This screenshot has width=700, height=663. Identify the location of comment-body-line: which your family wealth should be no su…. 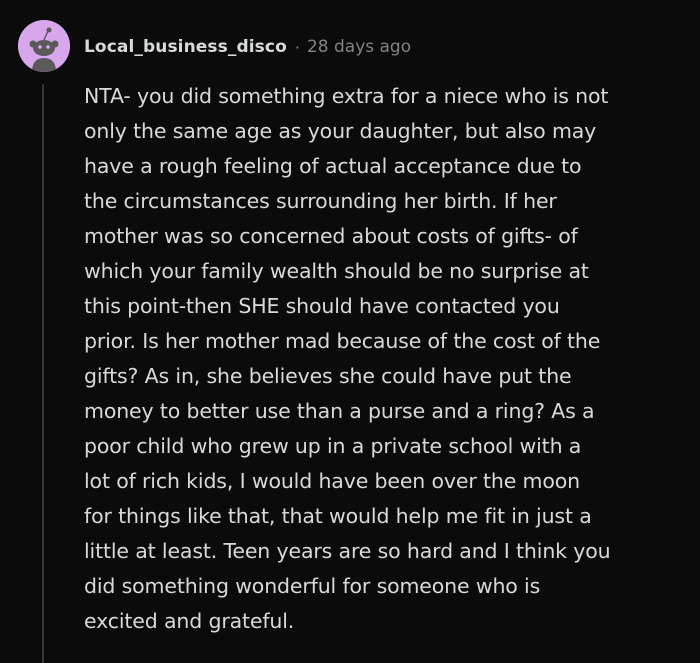
(336, 271).